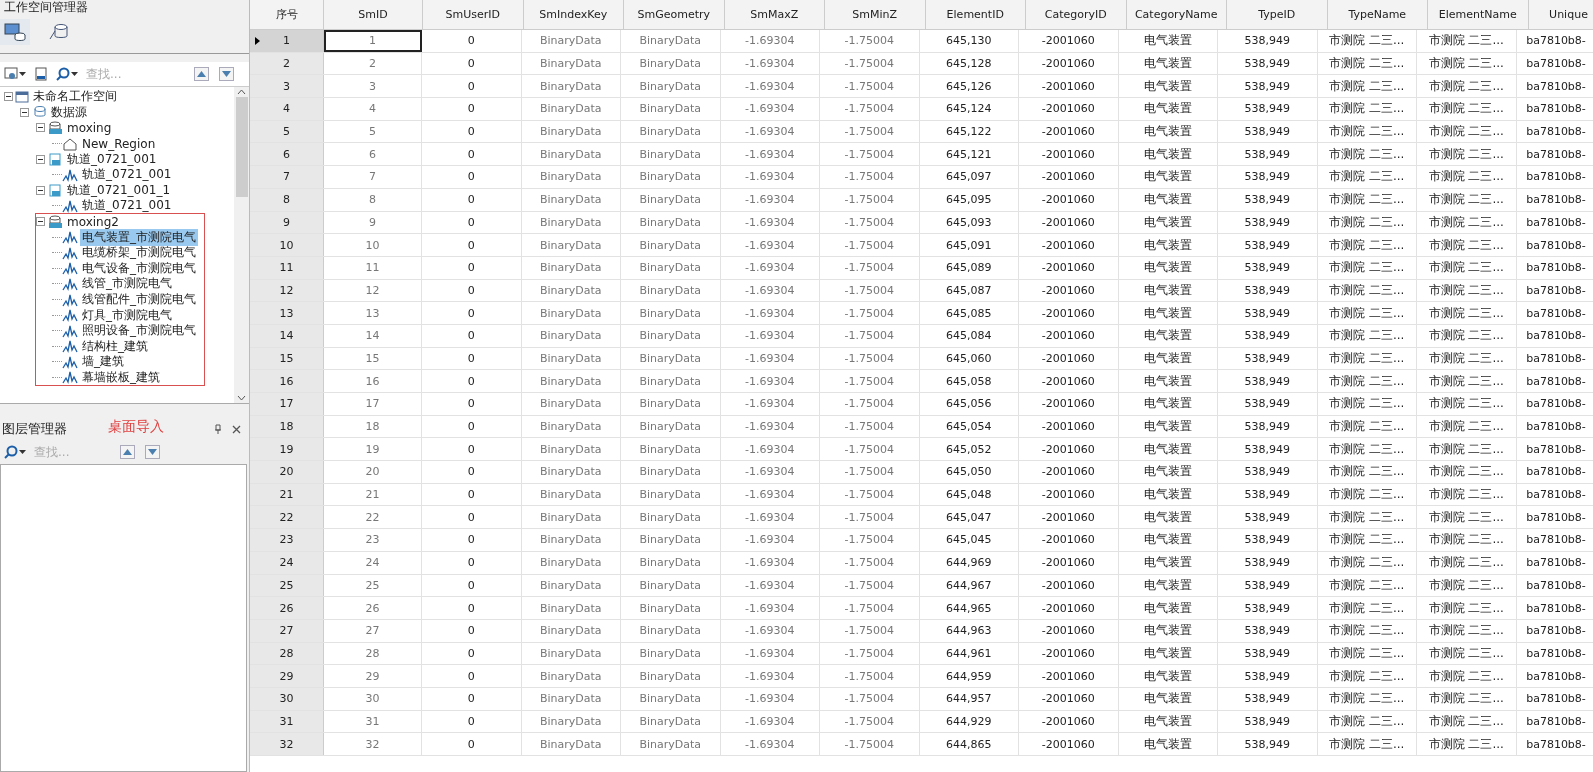 The width and height of the screenshot is (1593, 772). I want to click on row-header: 4, so click(287, 109).